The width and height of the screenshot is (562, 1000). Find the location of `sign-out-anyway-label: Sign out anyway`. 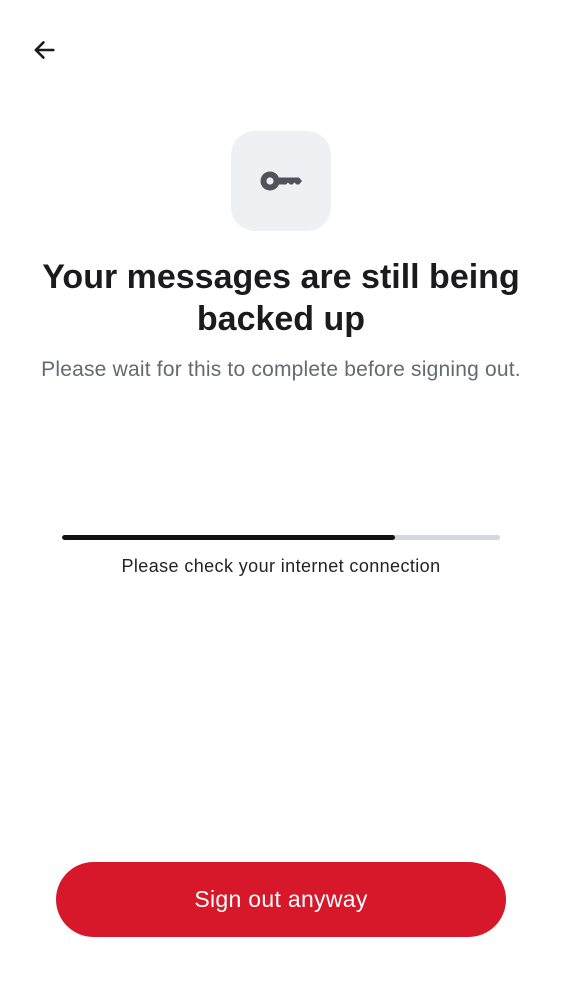

sign-out-anyway-label: Sign out anyway is located at coordinates (281, 899).